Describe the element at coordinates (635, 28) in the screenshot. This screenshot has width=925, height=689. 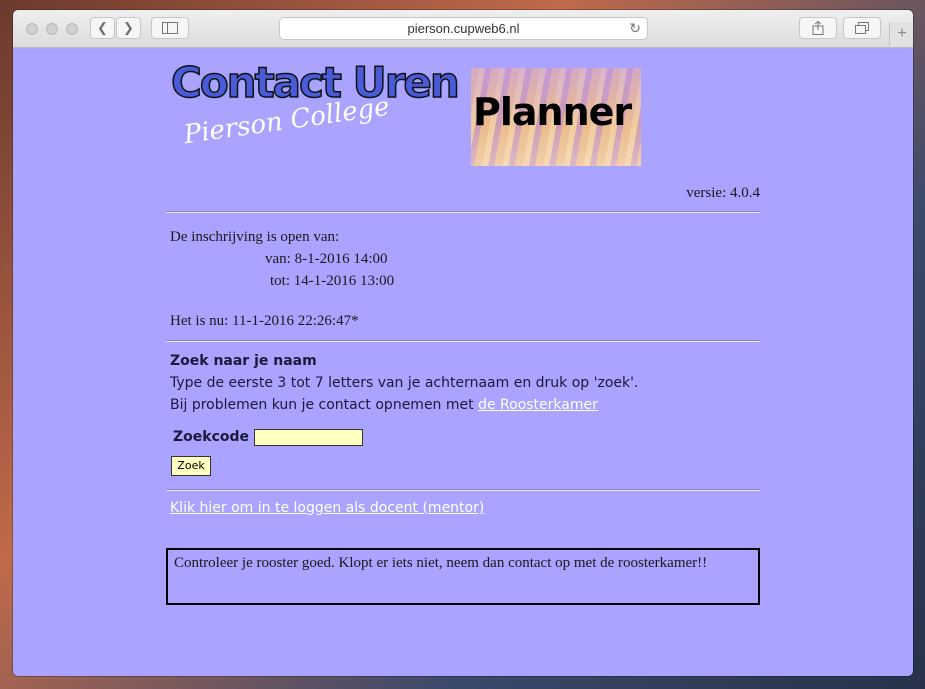
I see `reload-icon: ↻` at that location.